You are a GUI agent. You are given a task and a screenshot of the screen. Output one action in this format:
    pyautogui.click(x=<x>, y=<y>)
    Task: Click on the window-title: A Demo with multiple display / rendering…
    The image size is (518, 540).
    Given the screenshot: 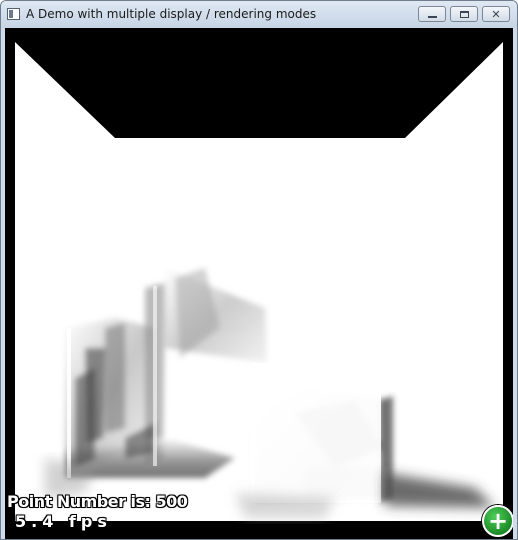 What is the action you would take?
    pyautogui.click(x=171, y=14)
    